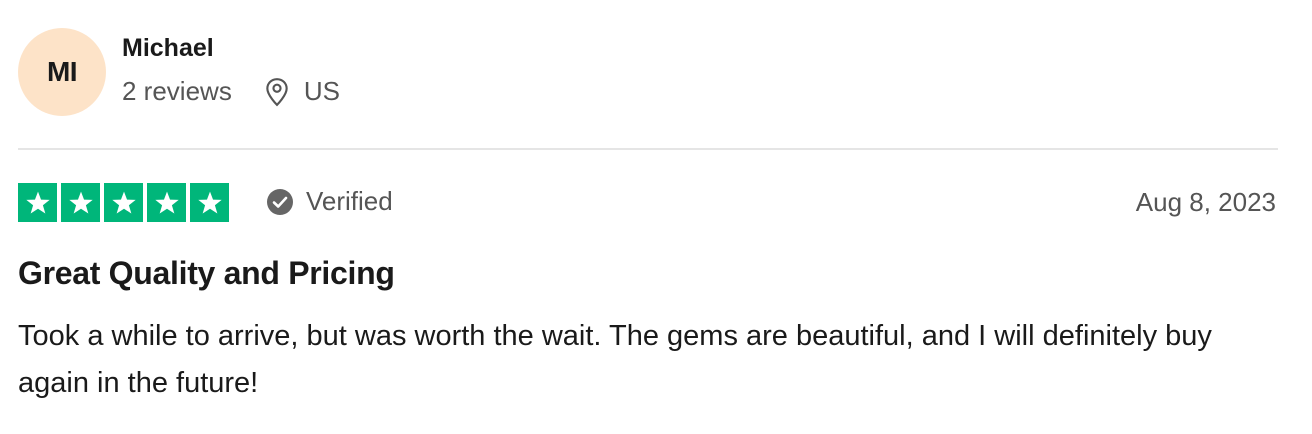  Describe the element at coordinates (206, 273) in the screenshot. I see `review-title: Great Quality and Pricing` at that location.